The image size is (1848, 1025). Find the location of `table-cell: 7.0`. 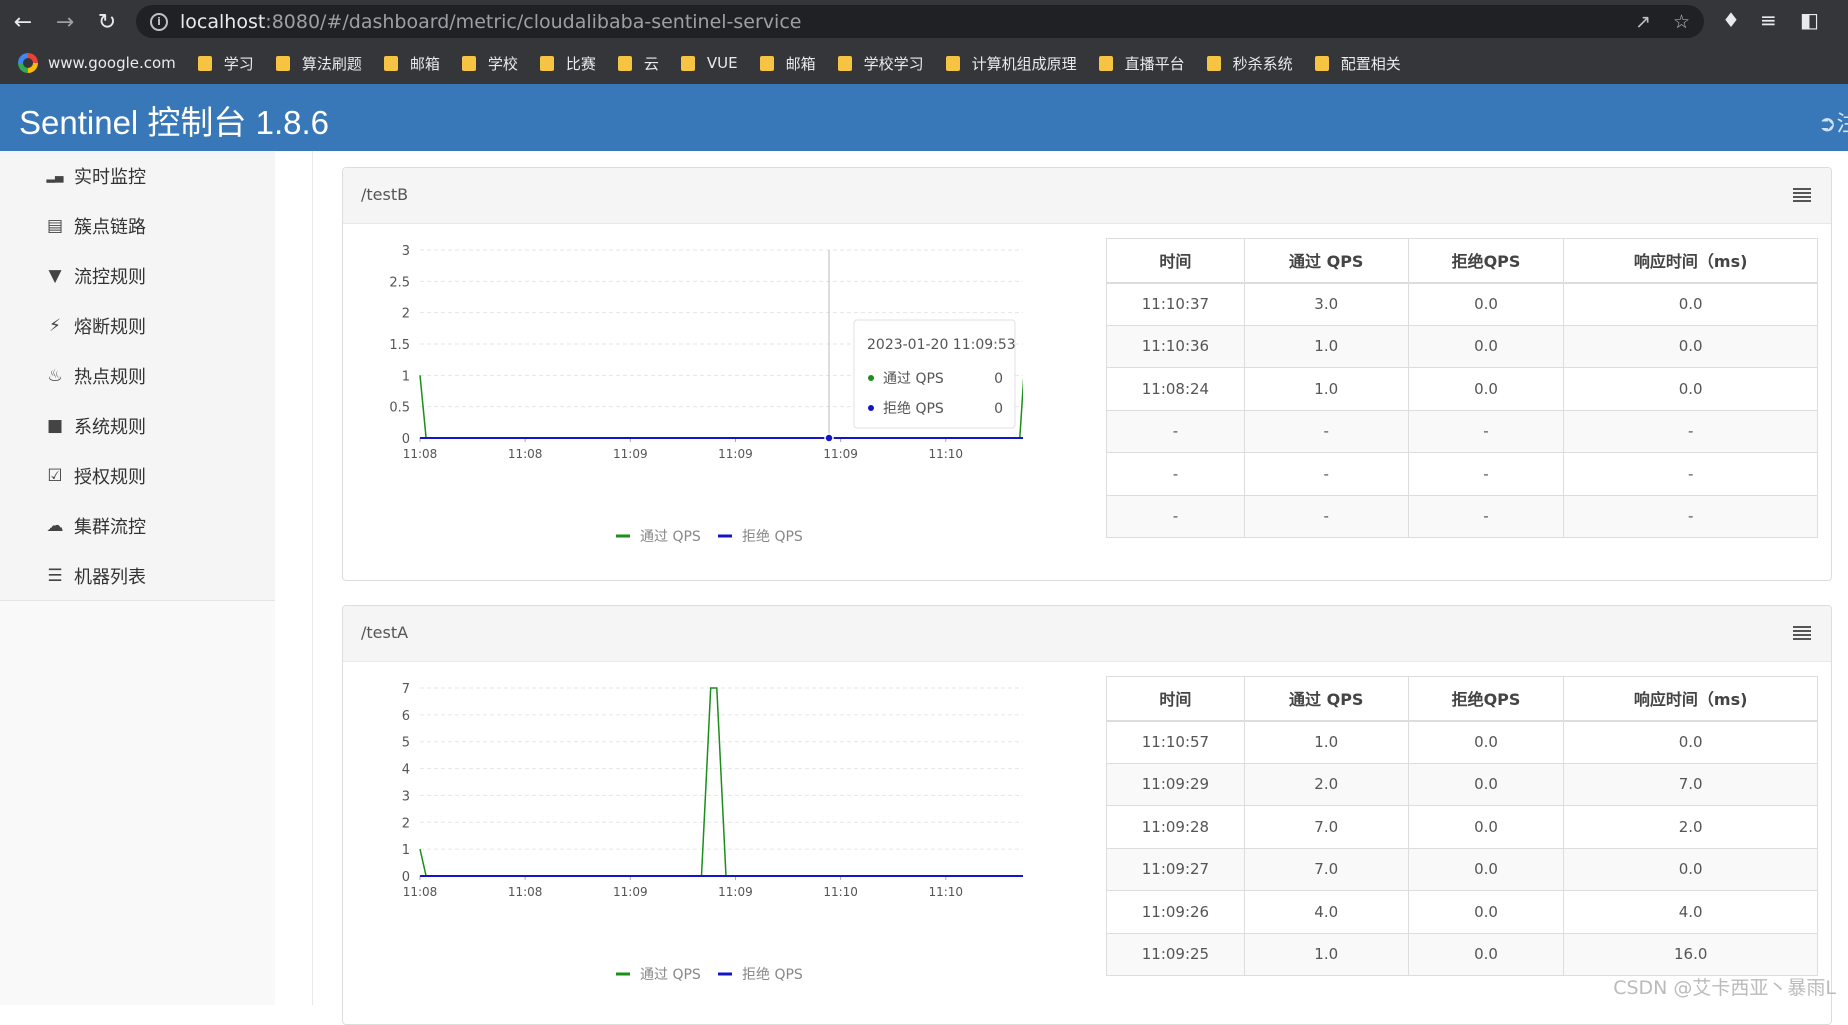

table-cell: 7.0 is located at coordinates (1690, 784).